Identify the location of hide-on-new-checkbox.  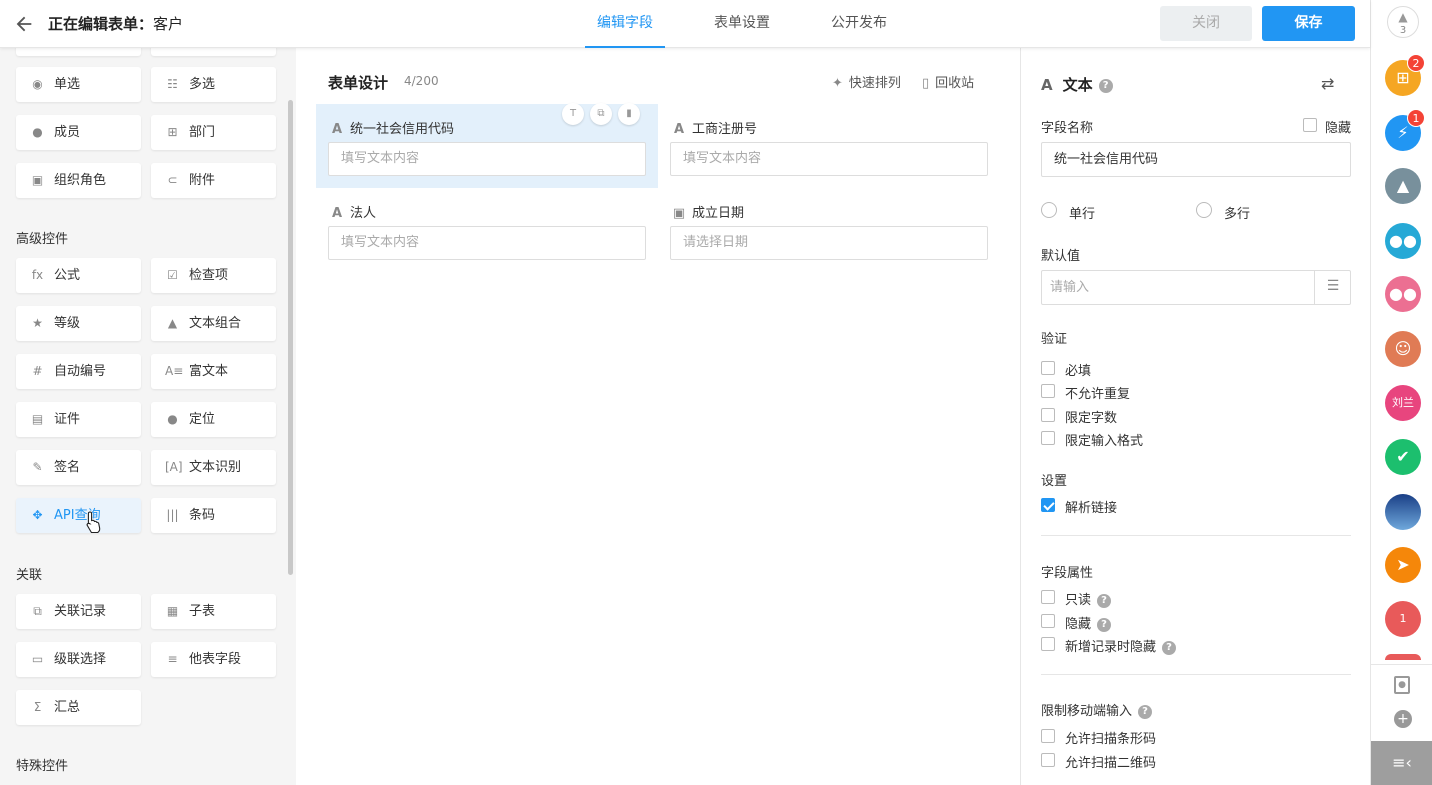
(1048, 644).